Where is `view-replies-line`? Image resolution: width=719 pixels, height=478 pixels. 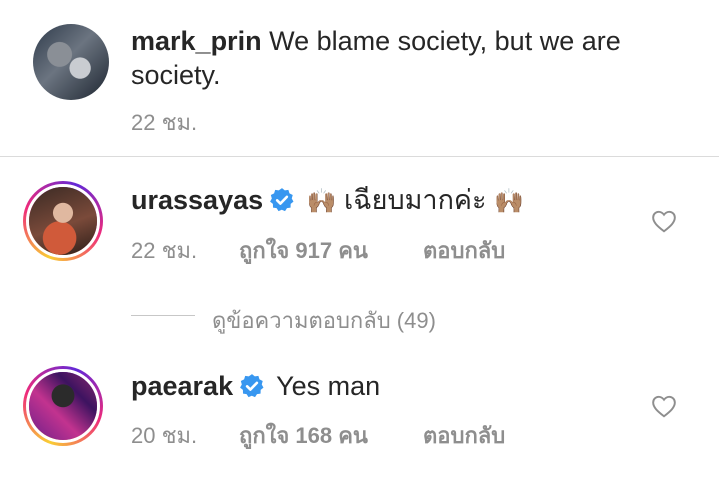 view-replies-line is located at coordinates (163, 315).